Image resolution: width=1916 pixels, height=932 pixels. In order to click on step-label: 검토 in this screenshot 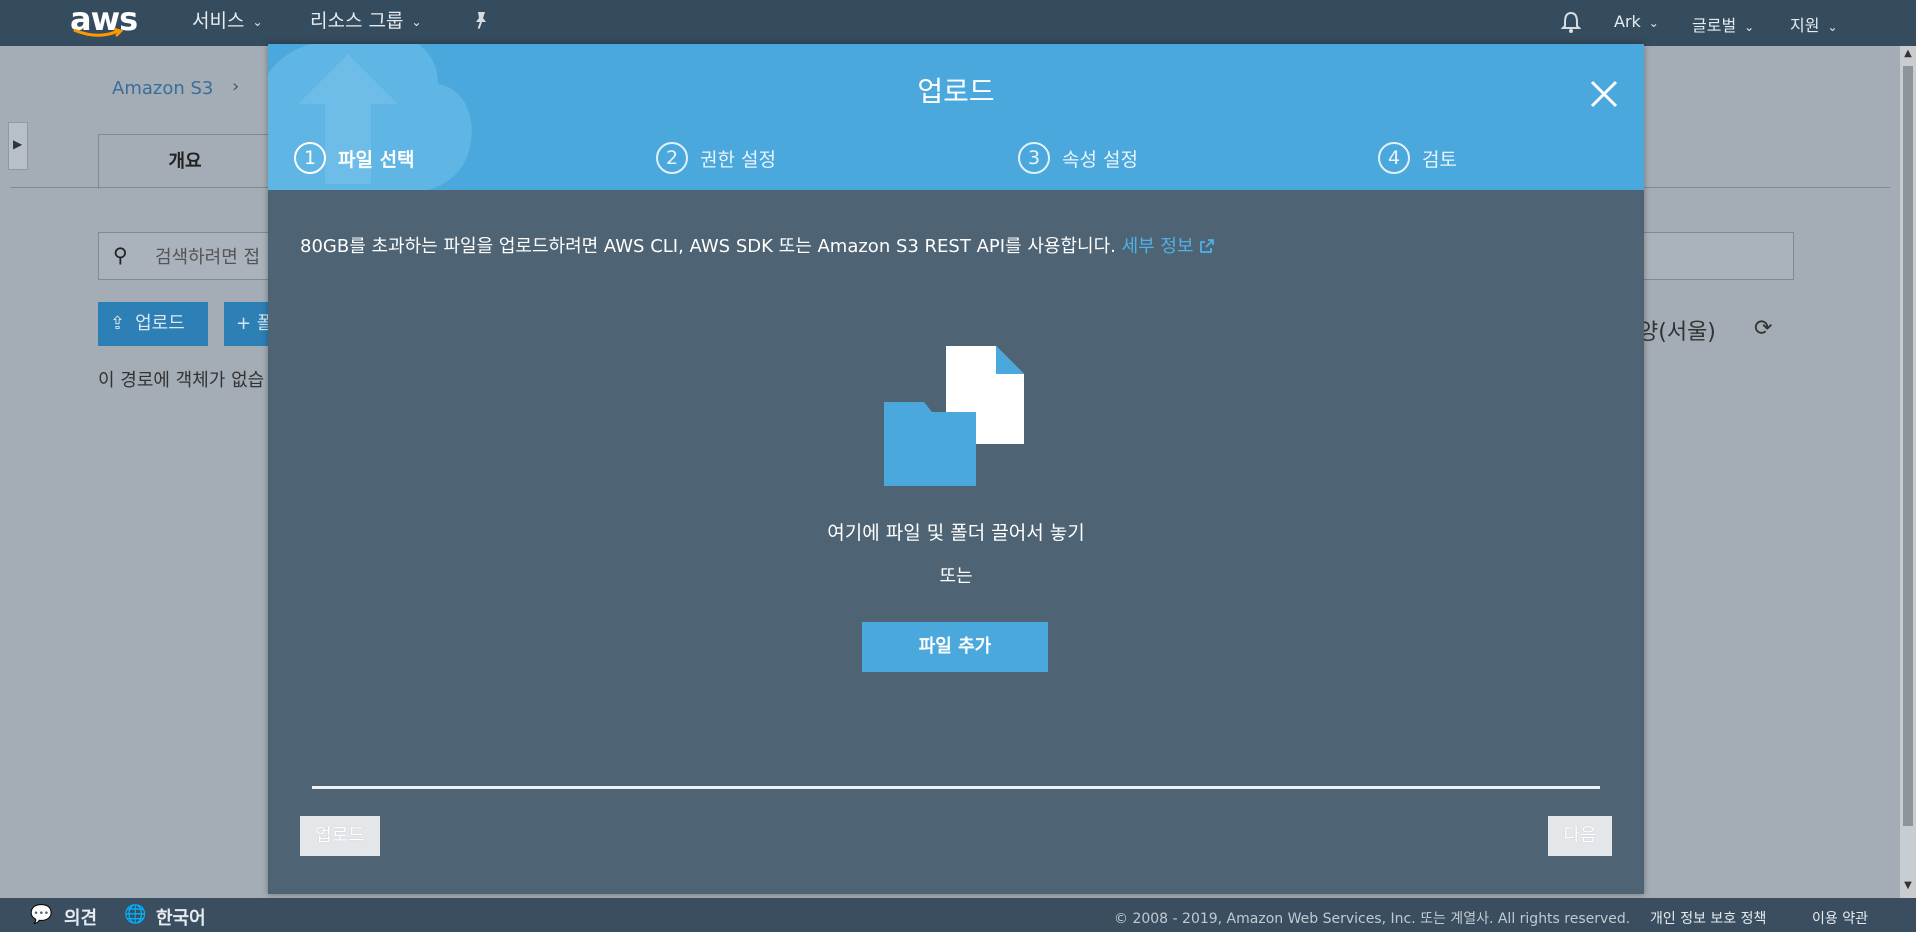, I will do `click(1439, 159)`.